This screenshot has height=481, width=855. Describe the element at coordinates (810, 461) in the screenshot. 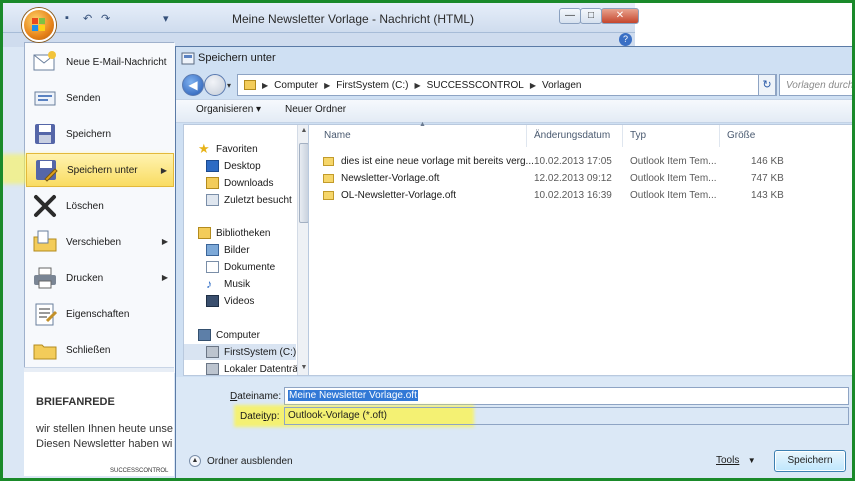

I see `save-button: Speichern` at that location.